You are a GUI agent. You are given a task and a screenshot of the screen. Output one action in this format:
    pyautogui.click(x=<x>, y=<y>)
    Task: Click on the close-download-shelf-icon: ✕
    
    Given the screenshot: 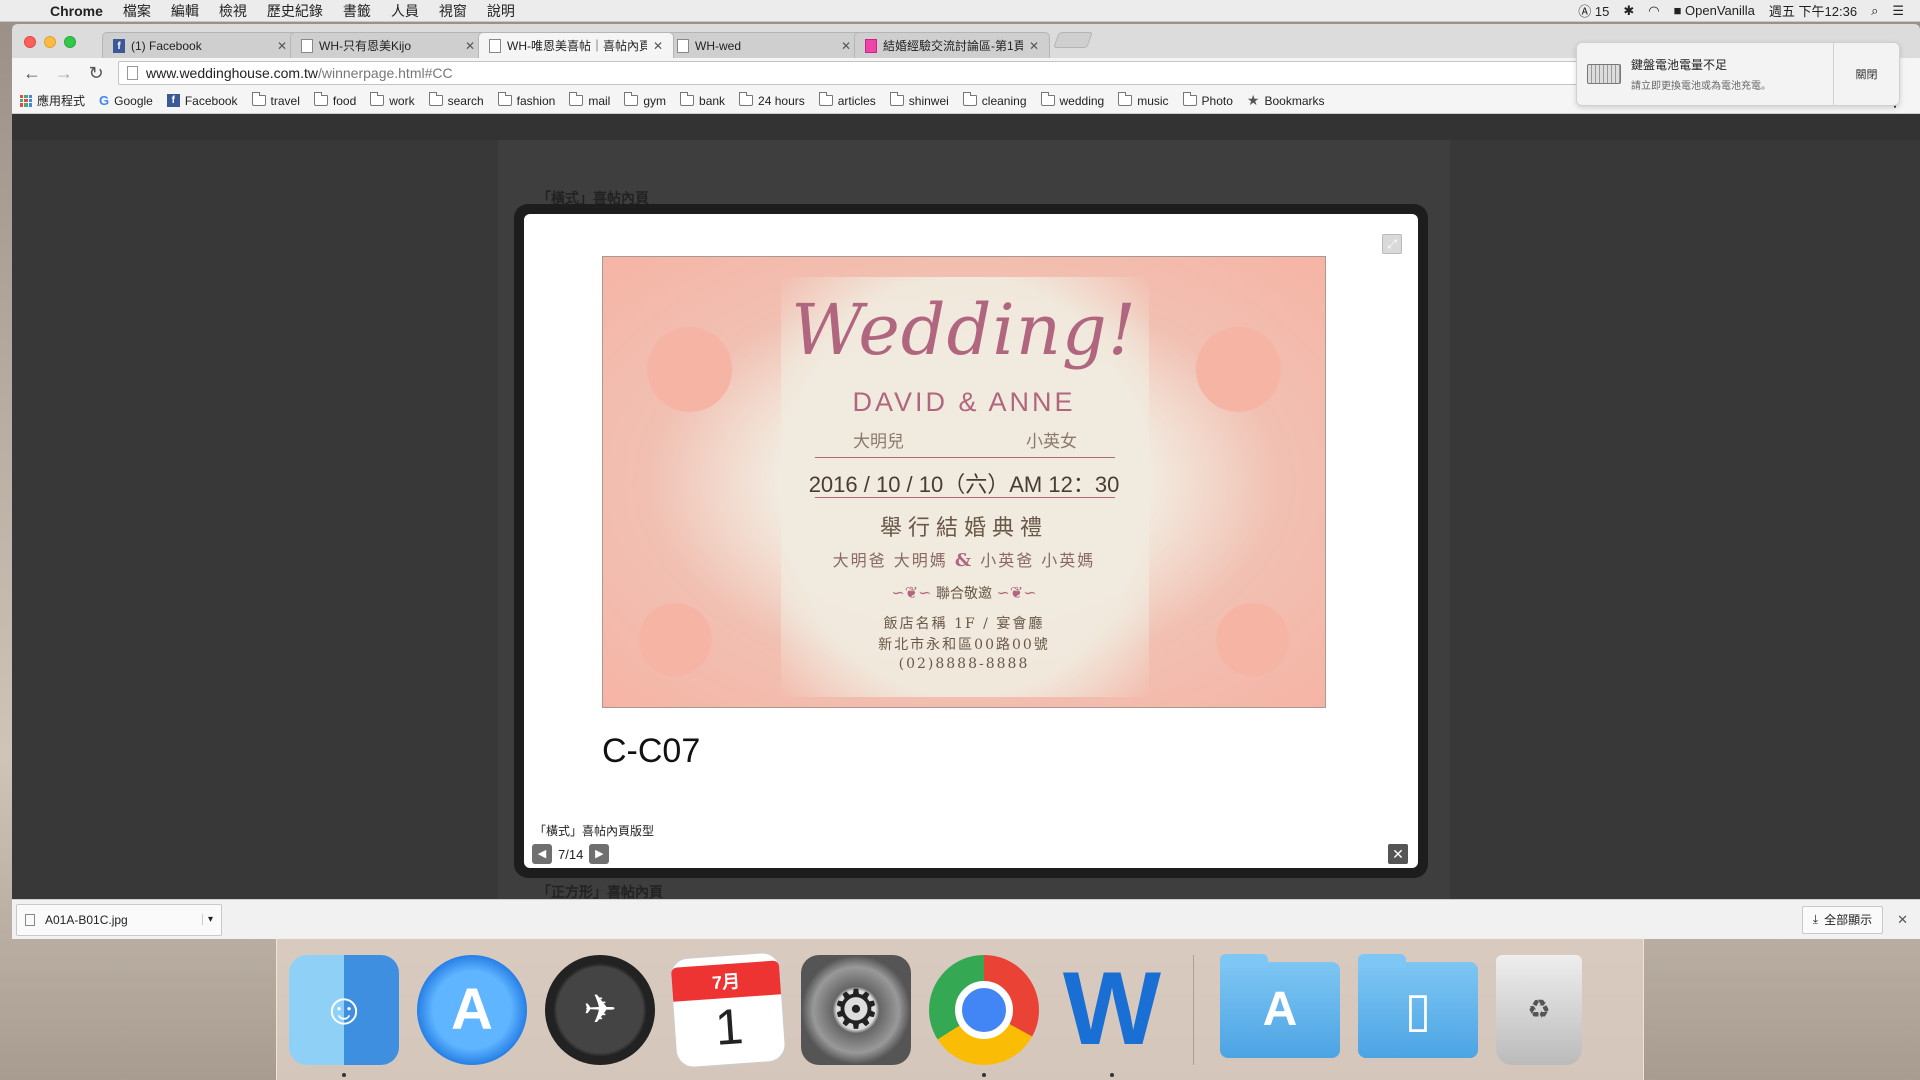 What is the action you would take?
    pyautogui.click(x=1902, y=920)
    